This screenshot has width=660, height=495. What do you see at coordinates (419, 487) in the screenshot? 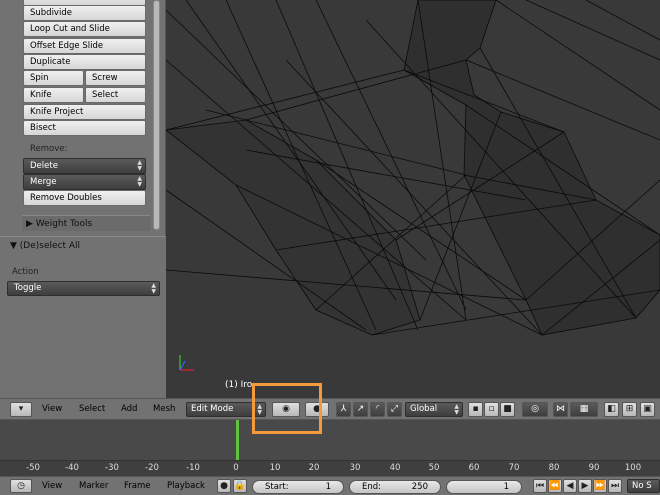
I see `end-value: 250` at bounding box center [419, 487].